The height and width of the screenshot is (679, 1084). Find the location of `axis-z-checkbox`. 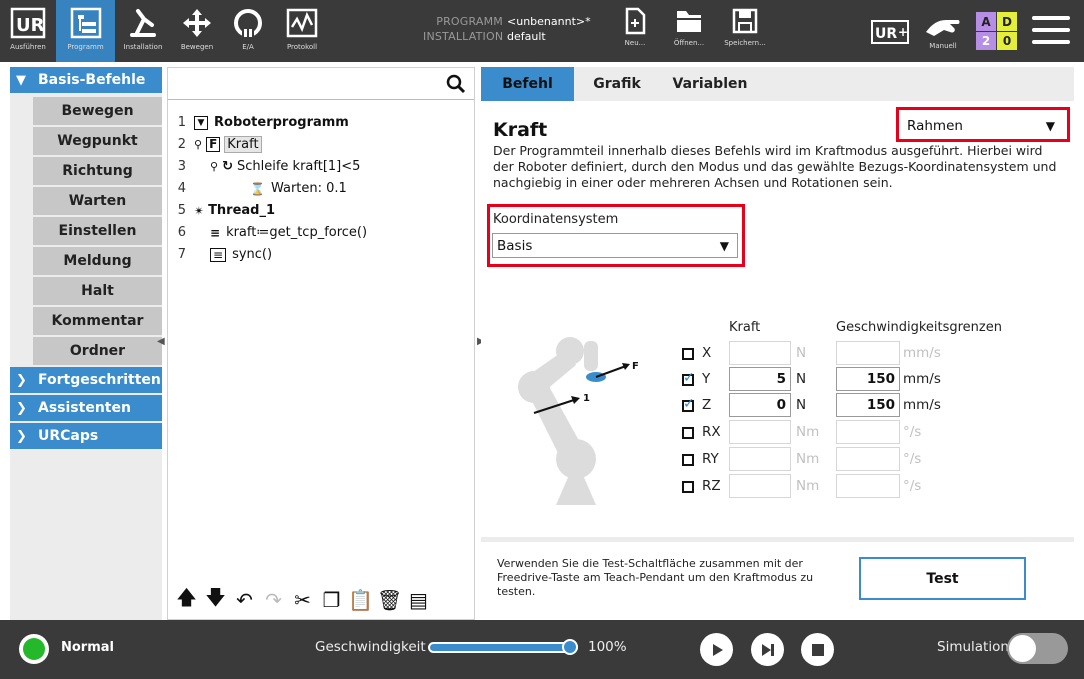

axis-z-checkbox is located at coordinates (688, 404).